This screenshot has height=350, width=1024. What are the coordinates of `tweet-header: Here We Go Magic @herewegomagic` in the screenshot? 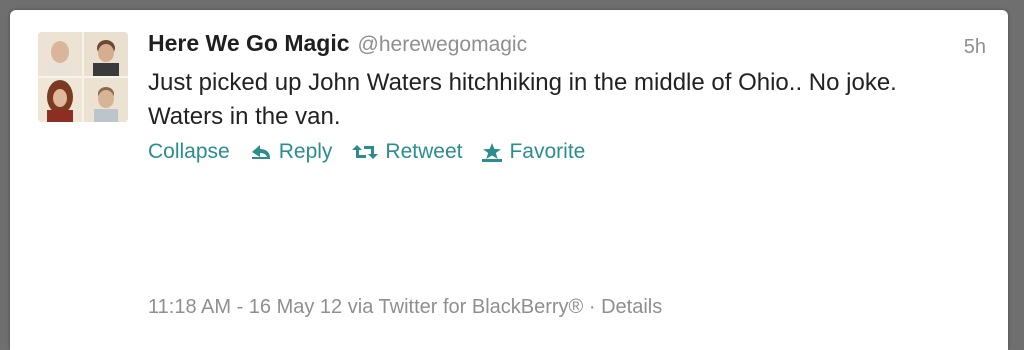 It's located at (337, 47).